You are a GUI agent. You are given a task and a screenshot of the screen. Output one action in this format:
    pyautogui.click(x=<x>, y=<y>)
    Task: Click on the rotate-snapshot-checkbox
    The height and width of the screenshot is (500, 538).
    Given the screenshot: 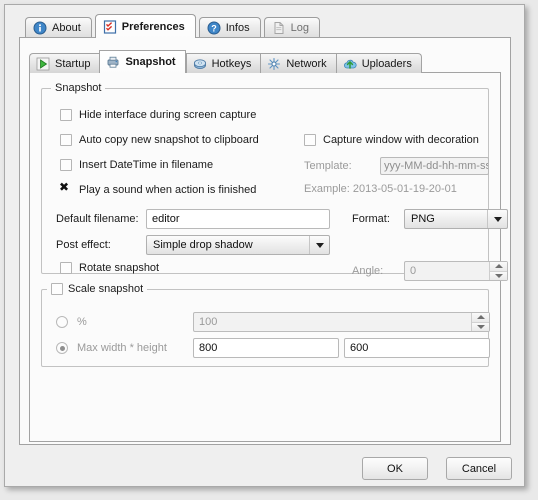 What is the action you would take?
    pyautogui.click(x=66, y=268)
    